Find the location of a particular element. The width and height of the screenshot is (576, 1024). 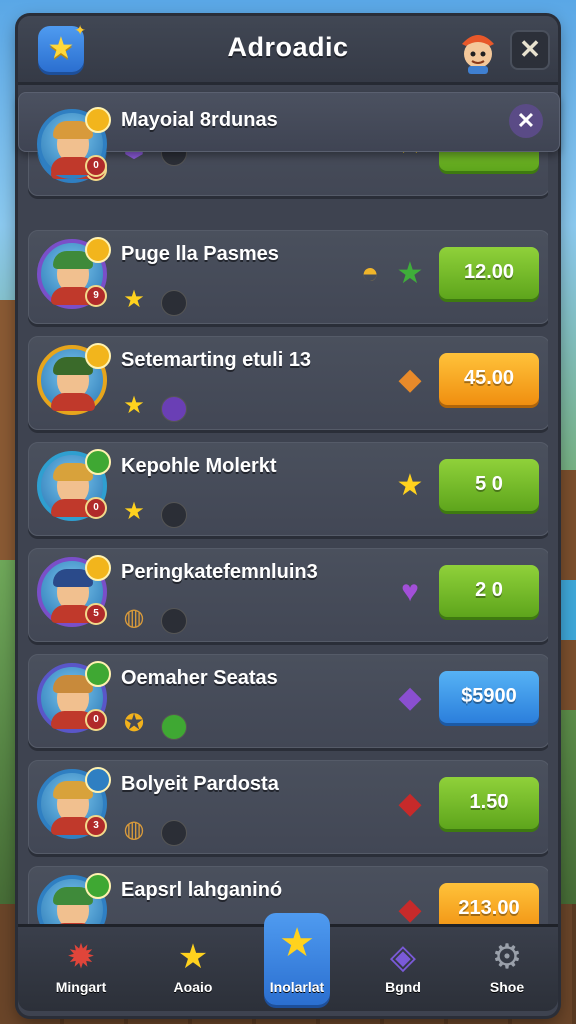

nav-item-bgnd: ◈ Bgnd is located at coordinates (403, 969).